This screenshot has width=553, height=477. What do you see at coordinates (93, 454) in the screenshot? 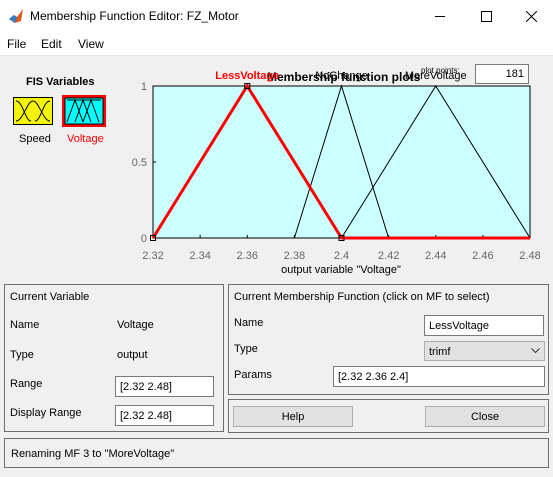
I see `status-text: Renaming MF 3 to "MoreVoltage"` at bounding box center [93, 454].